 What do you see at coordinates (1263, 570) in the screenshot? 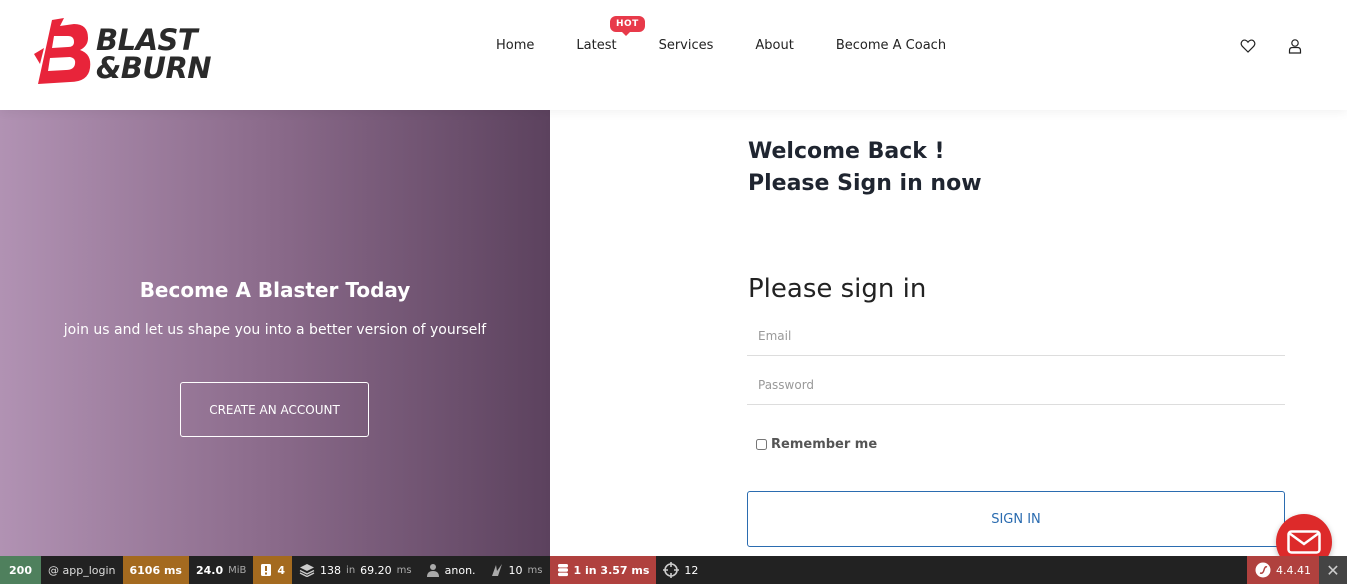
I see `symfony-logo-icon` at bounding box center [1263, 570].